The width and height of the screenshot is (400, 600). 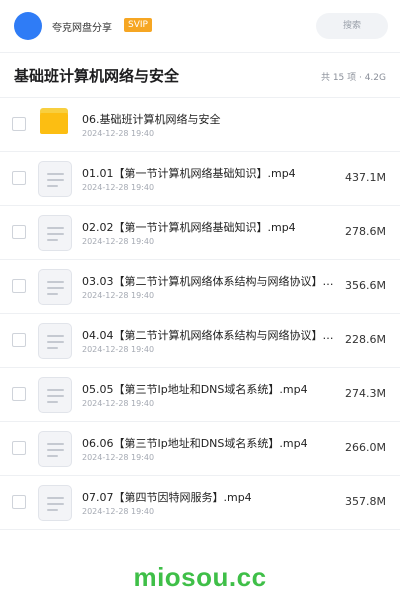 What do you see at coordinates (209, 389) in the screenshot?
I see `file-name: 05.05【第三节Ip地址和DNS域名系统】.mp4` at bounding box center [209, 389].